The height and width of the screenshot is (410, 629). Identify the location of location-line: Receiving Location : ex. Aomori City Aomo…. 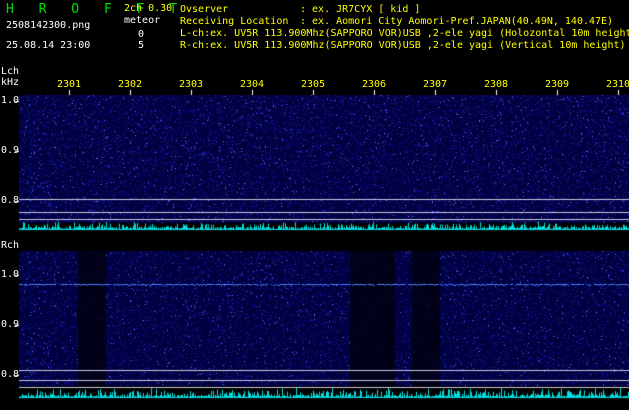
(396, 22).